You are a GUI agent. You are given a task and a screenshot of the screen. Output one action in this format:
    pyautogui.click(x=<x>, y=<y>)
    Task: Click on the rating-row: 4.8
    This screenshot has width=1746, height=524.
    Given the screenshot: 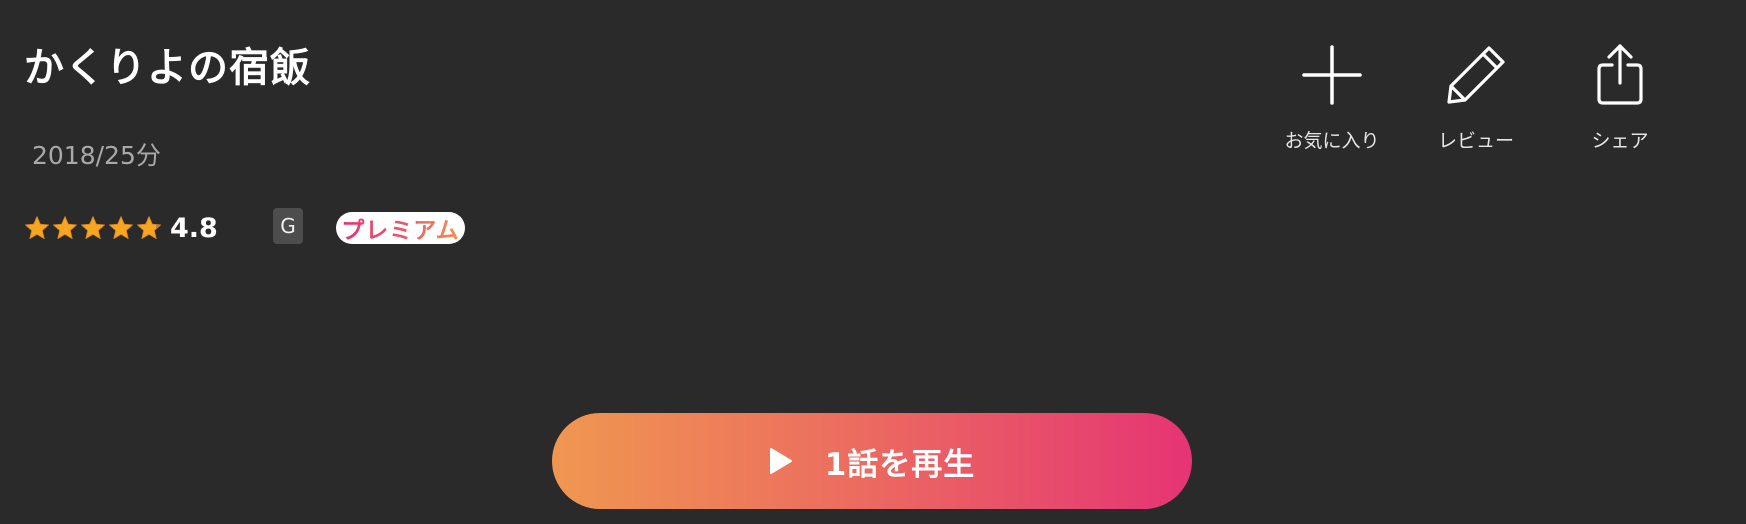 What is the action you would take?
    pyautogui.click(x=121, y=228)
    